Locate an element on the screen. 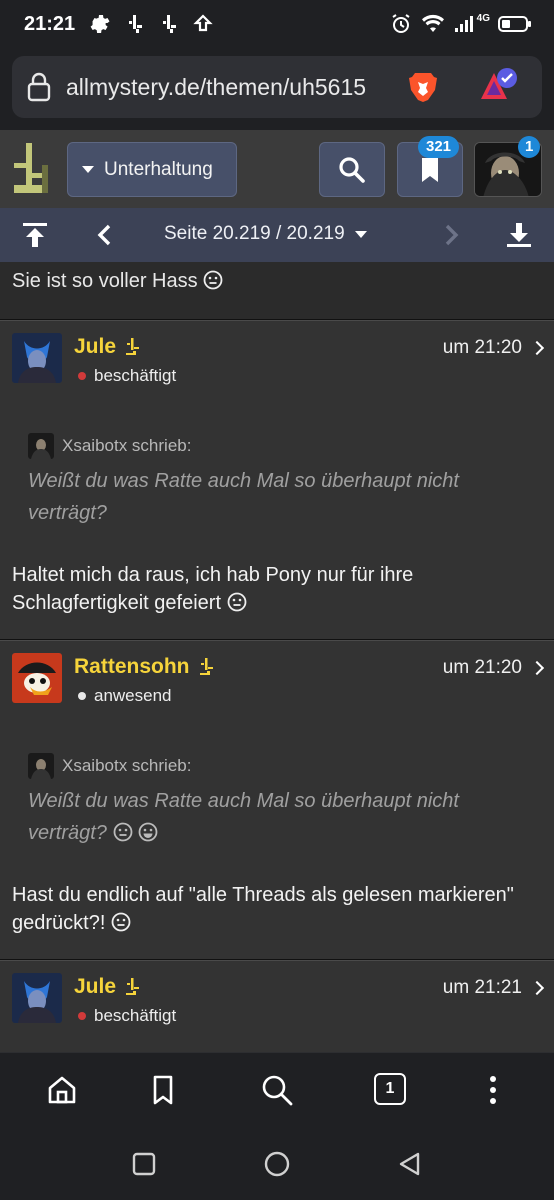  search-button is located at coordinates (352, 169).